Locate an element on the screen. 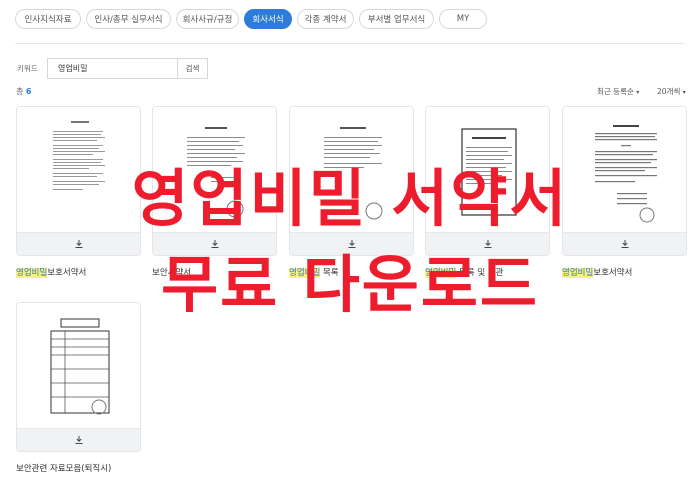 This screenshot has width=700, height=485. result-total: 총 6 is located at coordinates (24, 91).